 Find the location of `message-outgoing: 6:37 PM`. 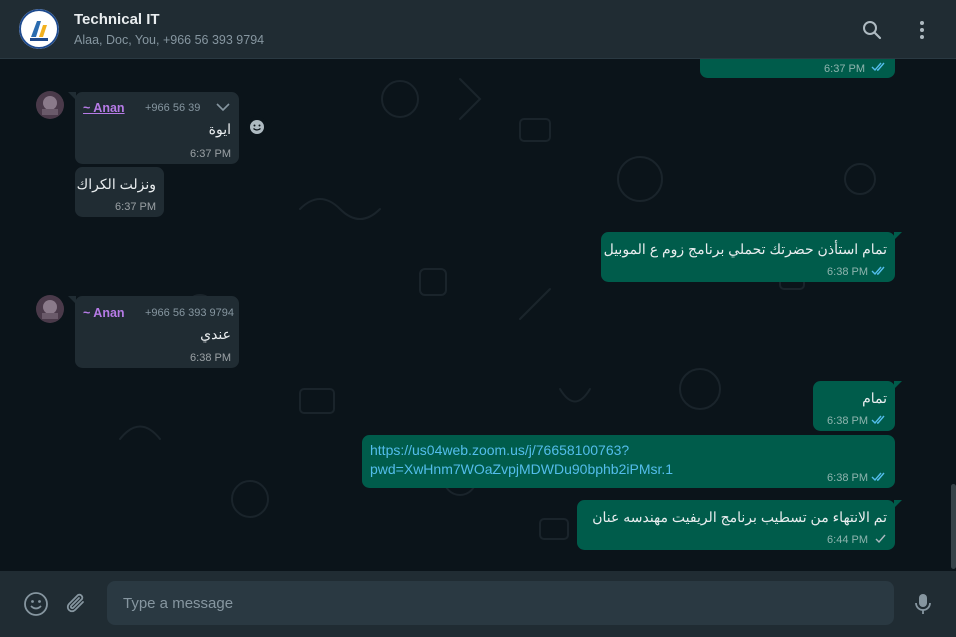

message-outgoing: 6:37 PM is located at coordinates (797, 68).